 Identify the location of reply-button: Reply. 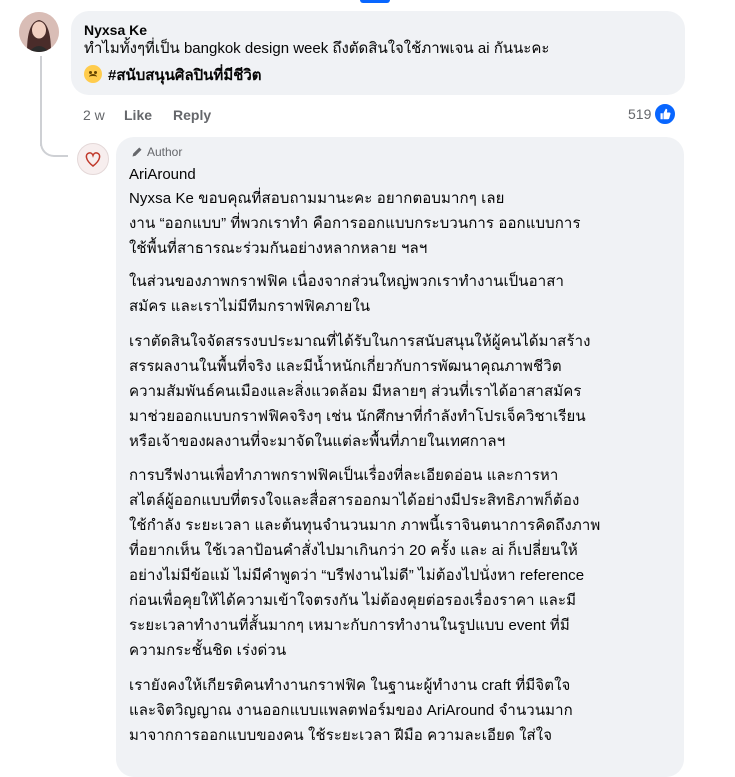
(192, 115).